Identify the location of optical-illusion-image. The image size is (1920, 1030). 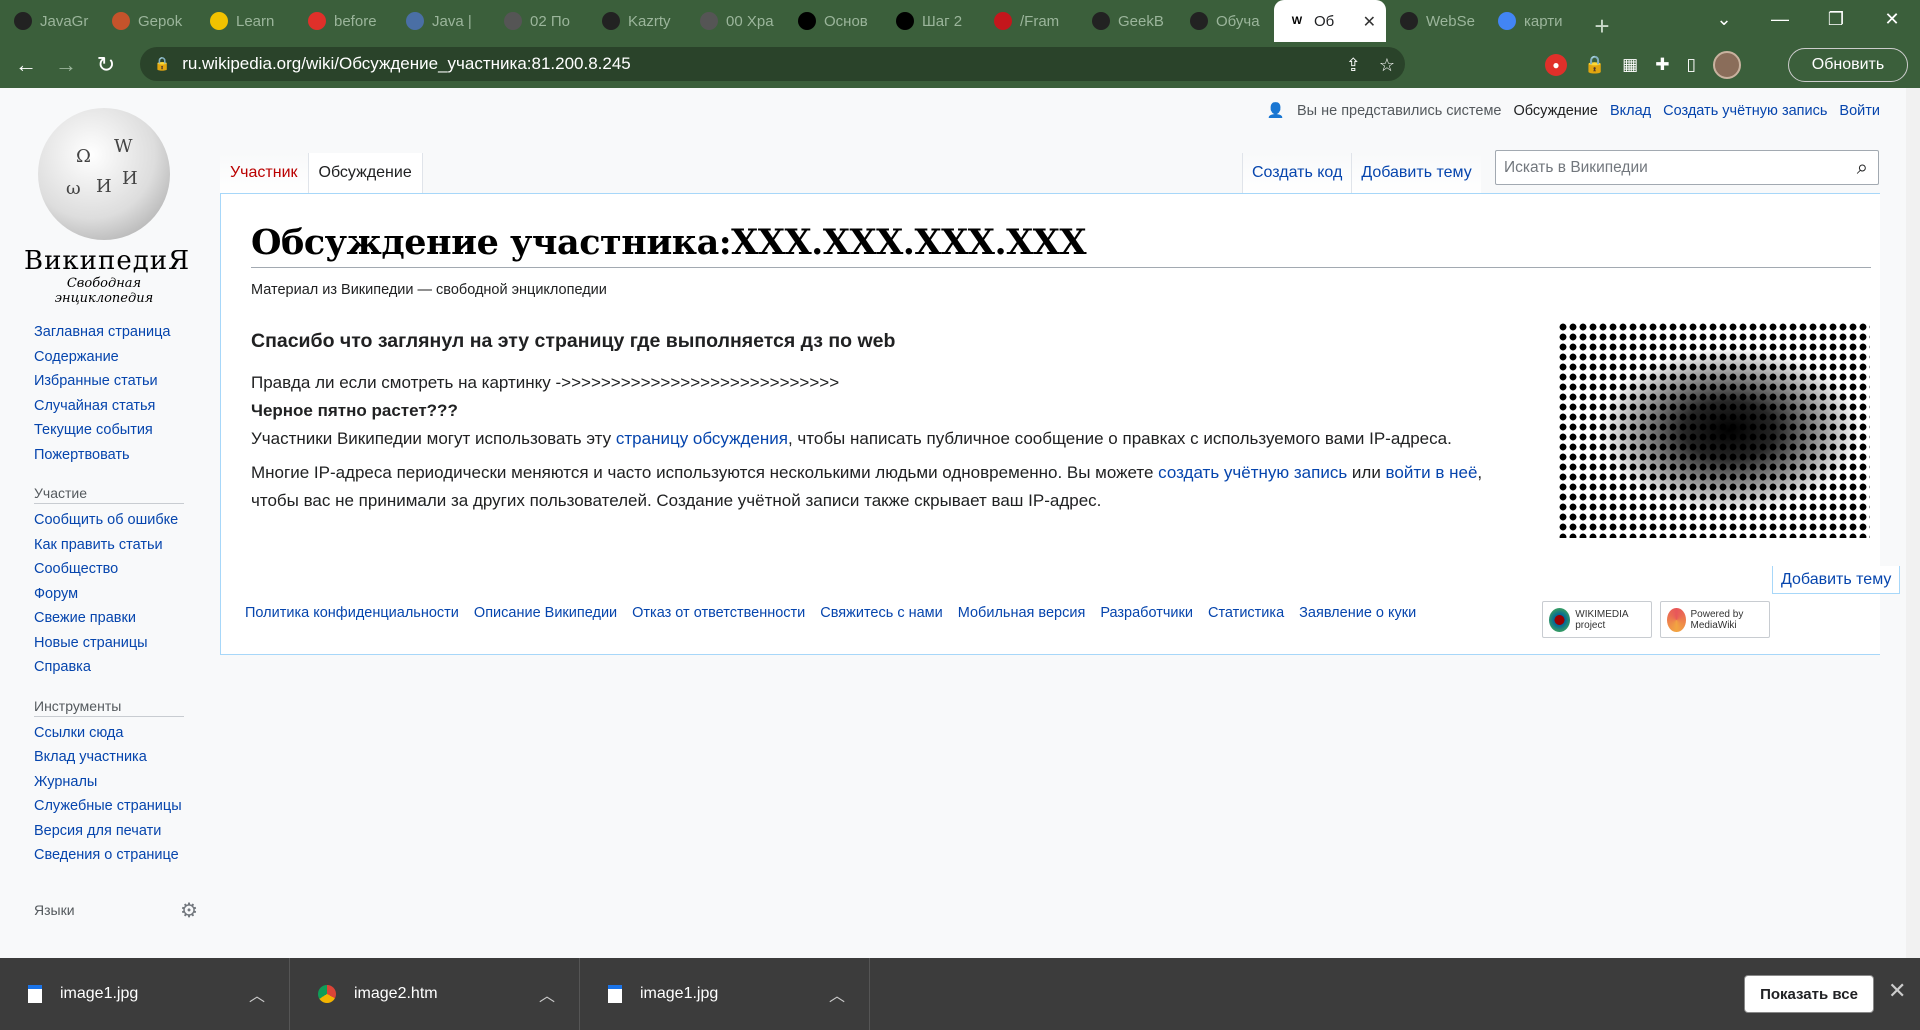
(1714, 430).